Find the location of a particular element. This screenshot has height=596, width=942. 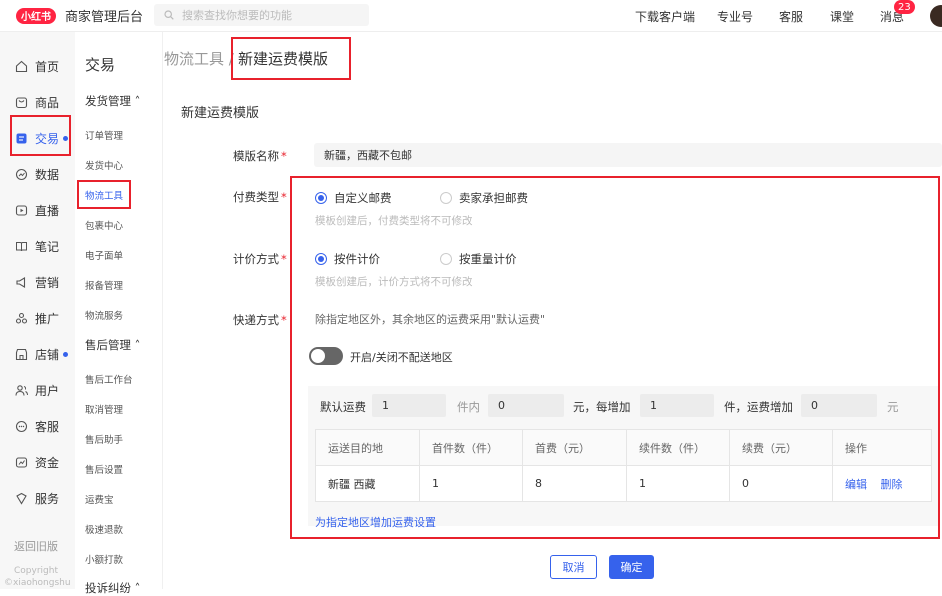

yuan-label: 元 is located at coordinates (893, 407).